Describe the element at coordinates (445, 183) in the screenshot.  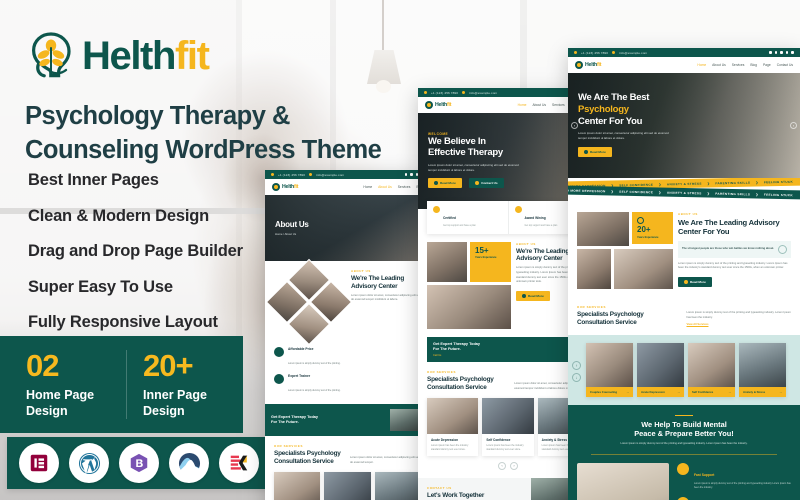
I see `hero-primary-button: Read More` at that location.